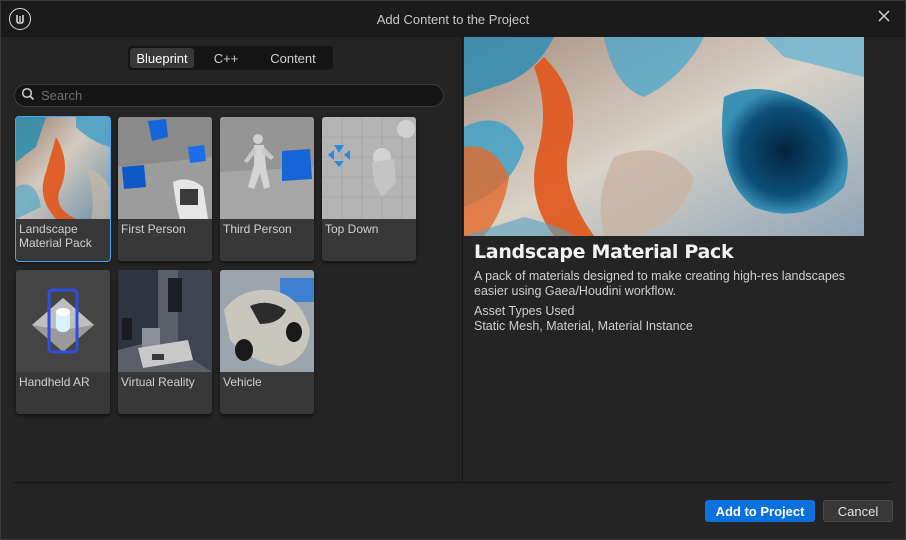  What do you see at coordinates (63, 168) in the screenshot?
I see `landscape-thumbnail` at bounding box center [63, 168].